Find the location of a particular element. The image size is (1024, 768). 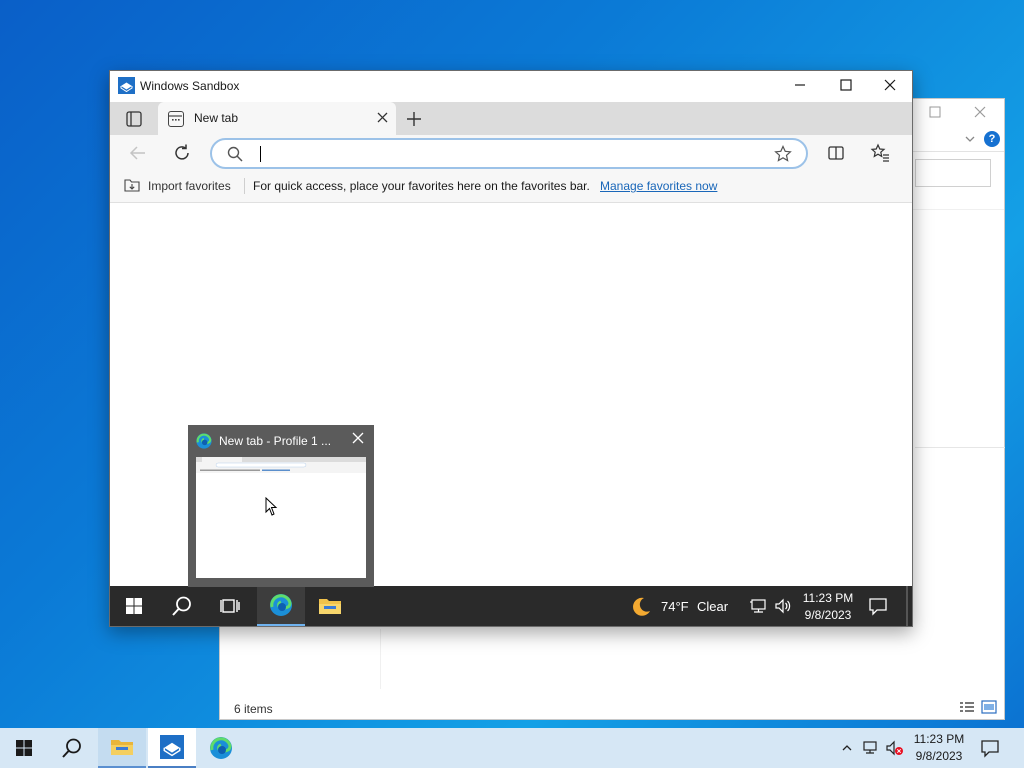

thumbnail-close-button is located at coordinates (358, 440).